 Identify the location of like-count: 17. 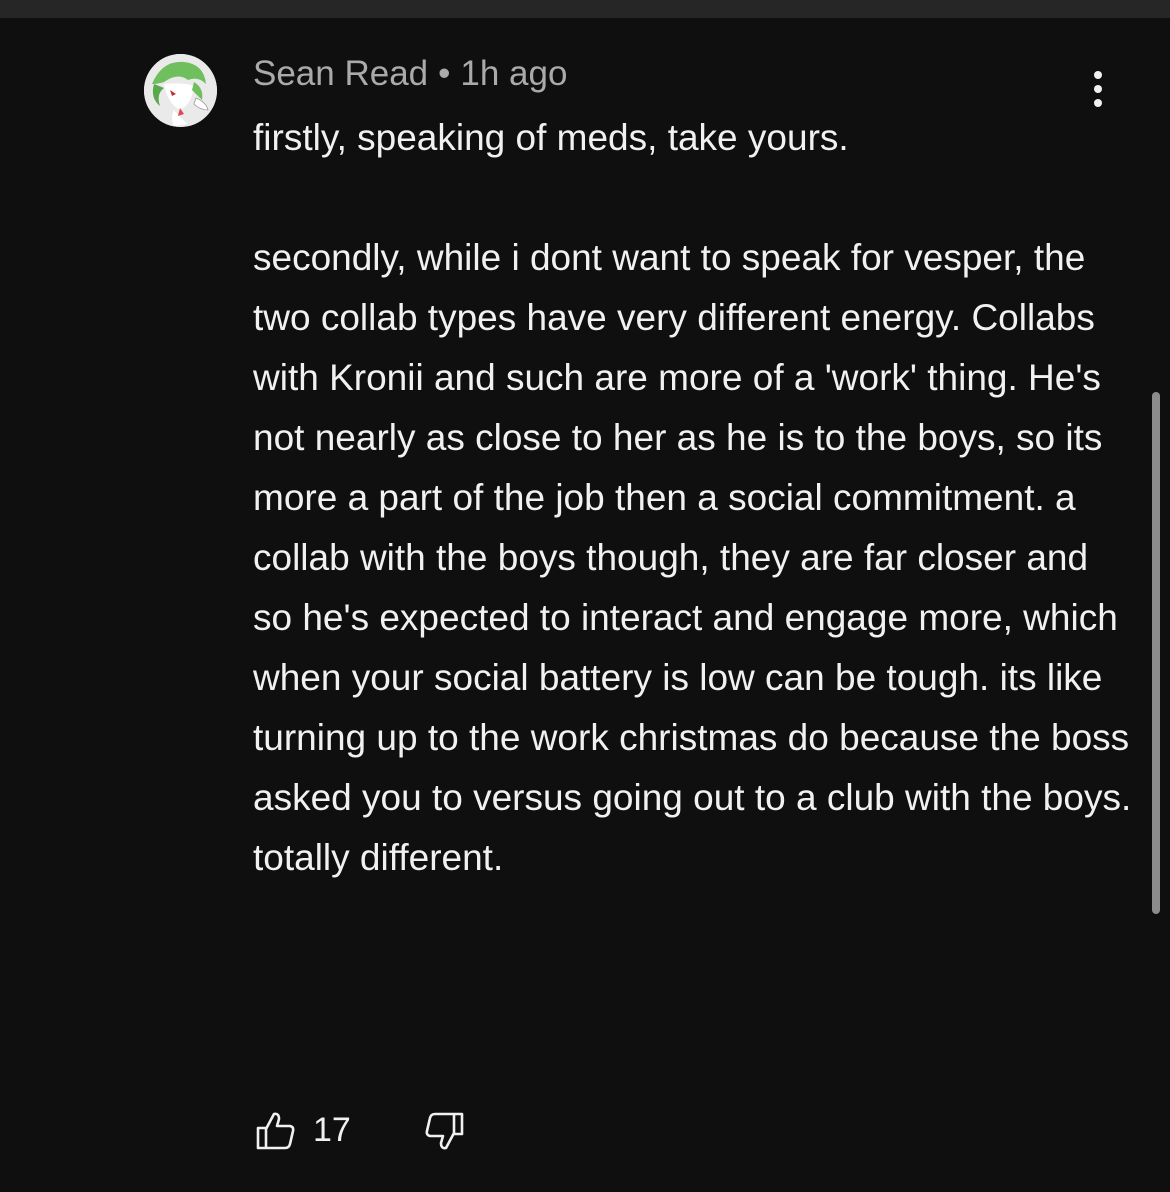
(332, 1130).